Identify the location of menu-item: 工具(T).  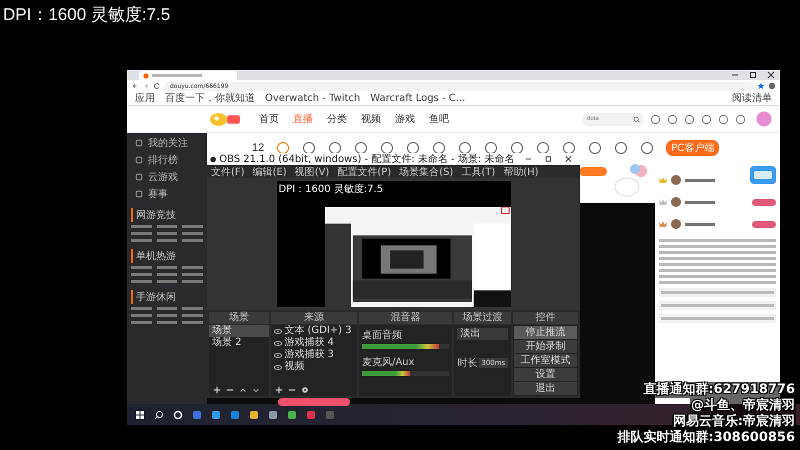
(478, 171).